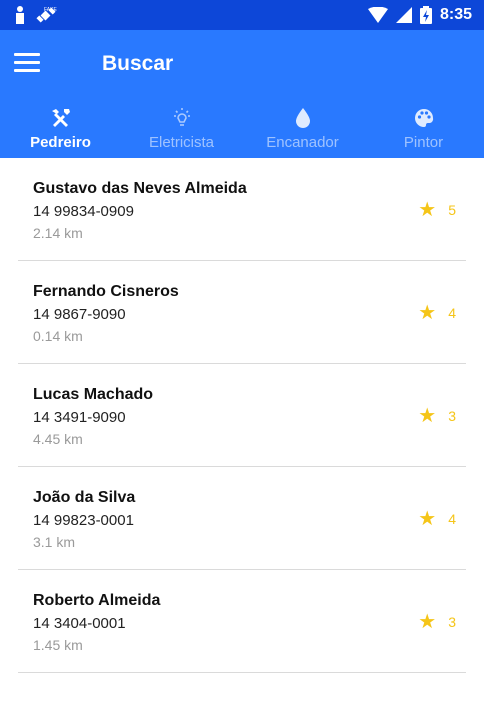  What do you see at coordinates (20, 15) in the screenshot?
I see `person-icon` at bounding box center [20, 15].